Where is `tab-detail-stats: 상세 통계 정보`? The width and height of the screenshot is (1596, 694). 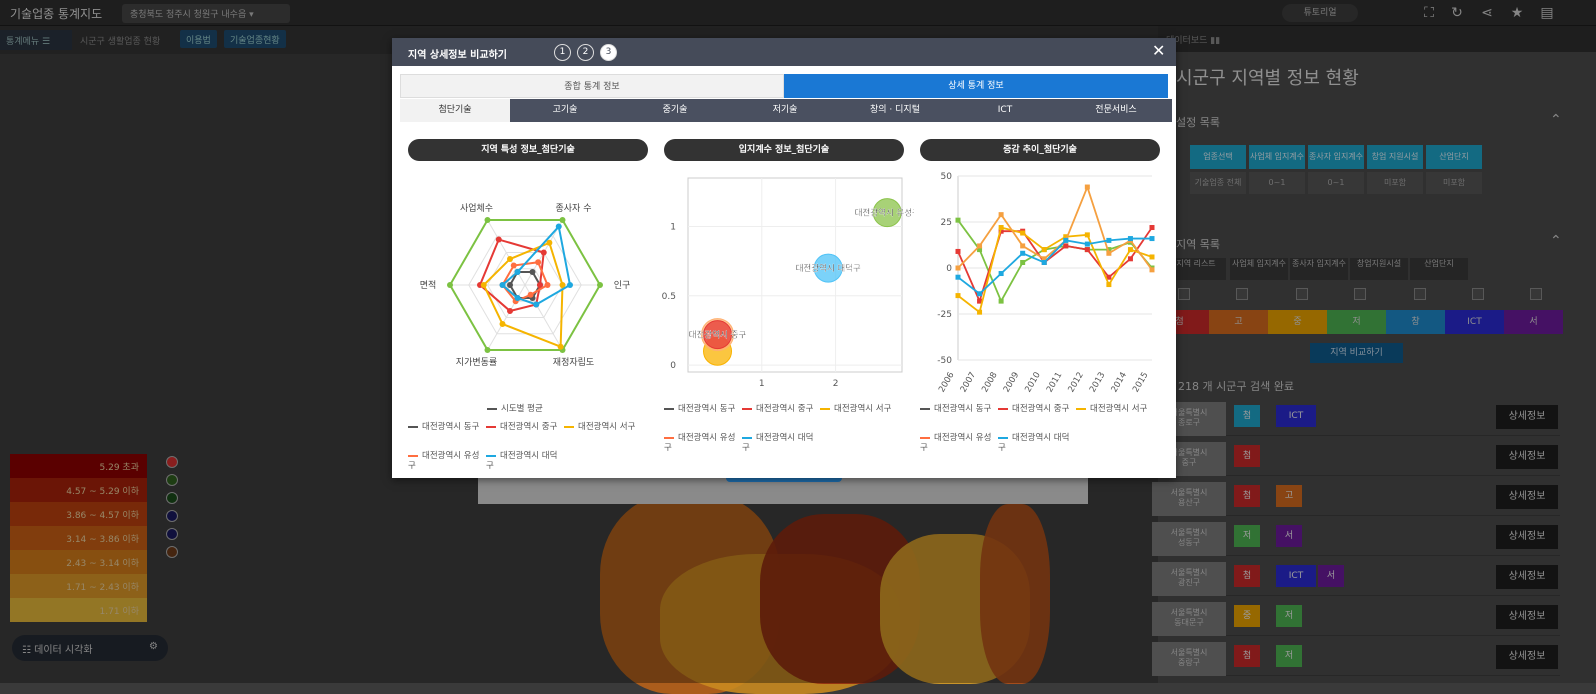
tab-detail-stats: 상세 통계 정보 is located at coordinates (976, 86).